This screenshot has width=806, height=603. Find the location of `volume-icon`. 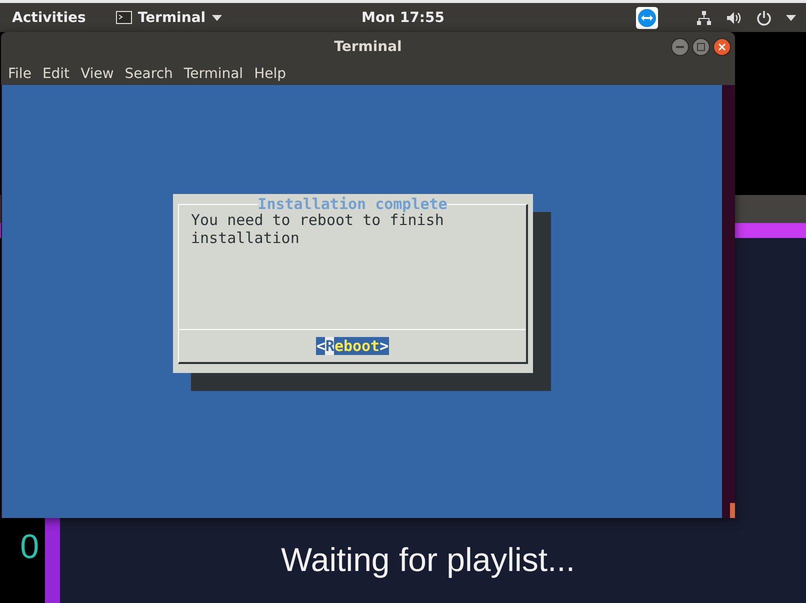

volume-icon is located at coordinates (734, 17).